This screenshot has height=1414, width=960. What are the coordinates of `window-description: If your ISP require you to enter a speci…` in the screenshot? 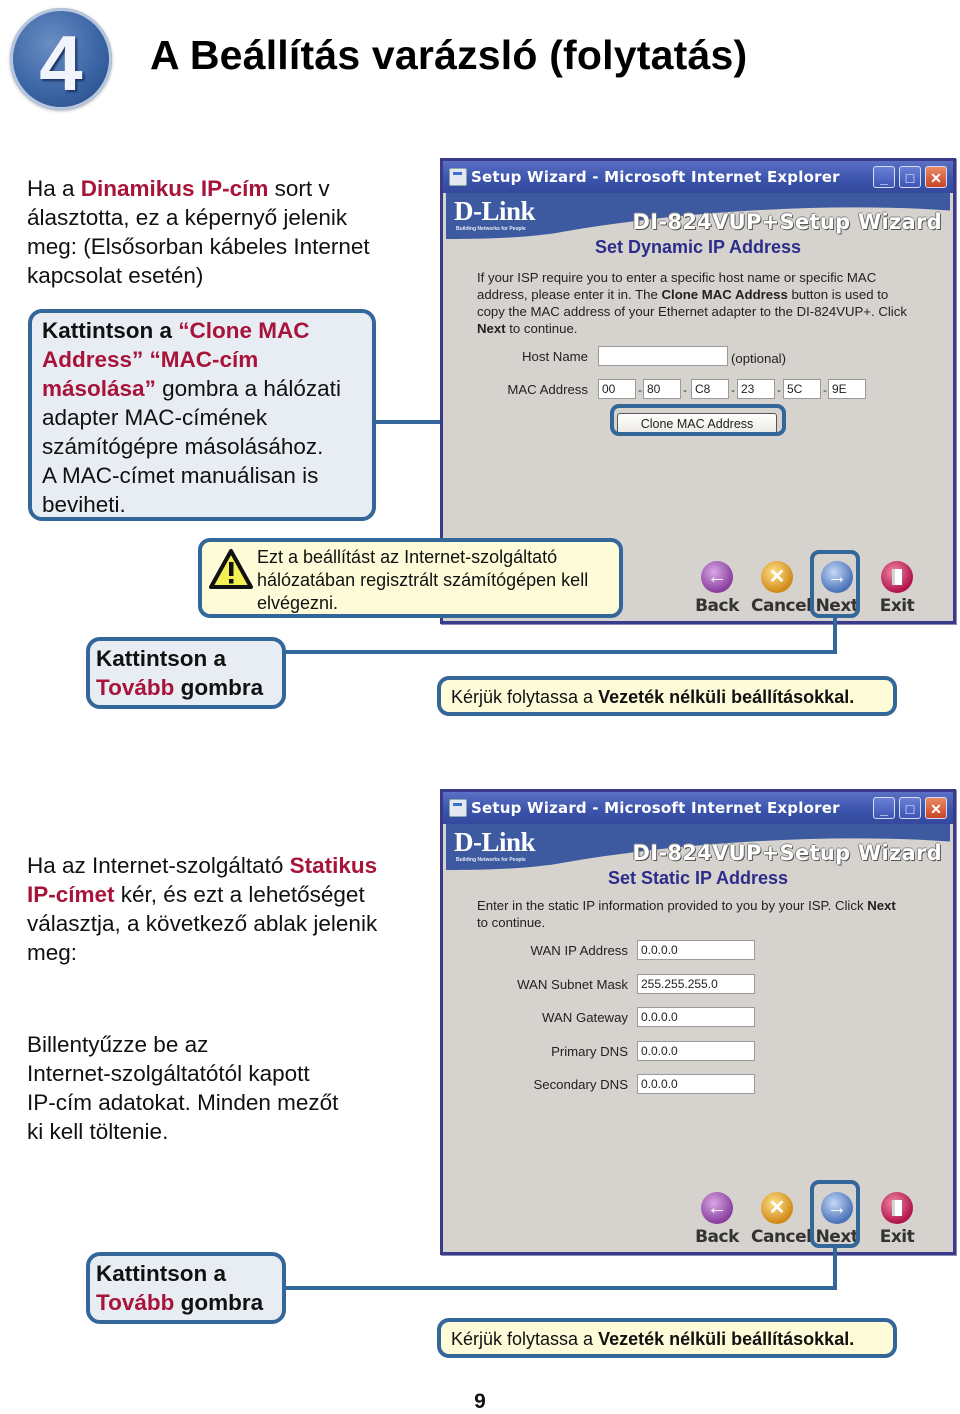 It's located at (692, 303).